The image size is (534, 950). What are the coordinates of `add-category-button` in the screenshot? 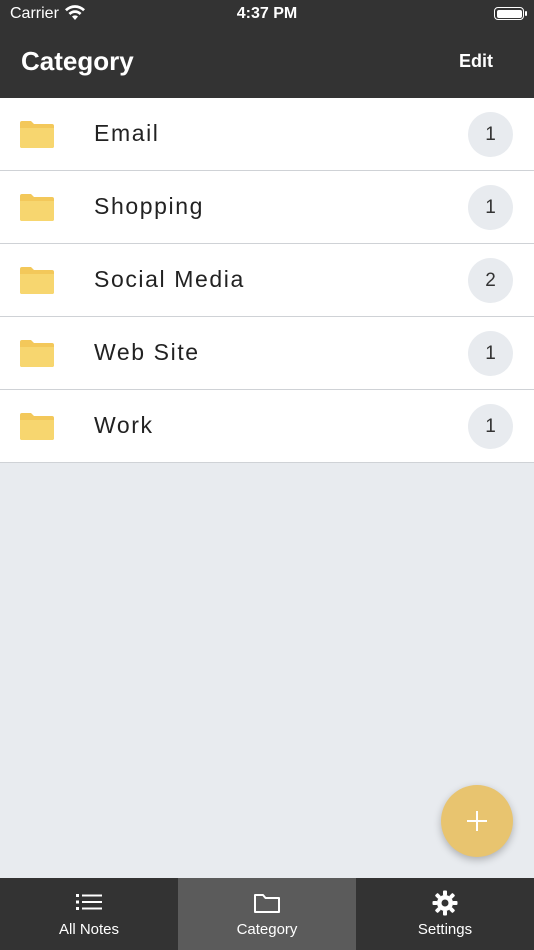 It's located at (477, 821).